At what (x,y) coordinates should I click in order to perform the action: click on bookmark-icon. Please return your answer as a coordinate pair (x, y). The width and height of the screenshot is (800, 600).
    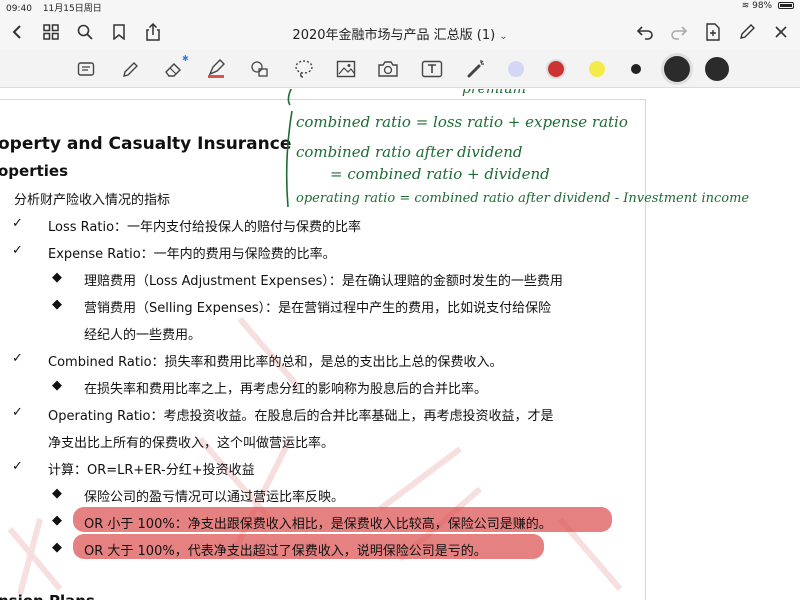
    Looking at the image, I should click on (119, 32).